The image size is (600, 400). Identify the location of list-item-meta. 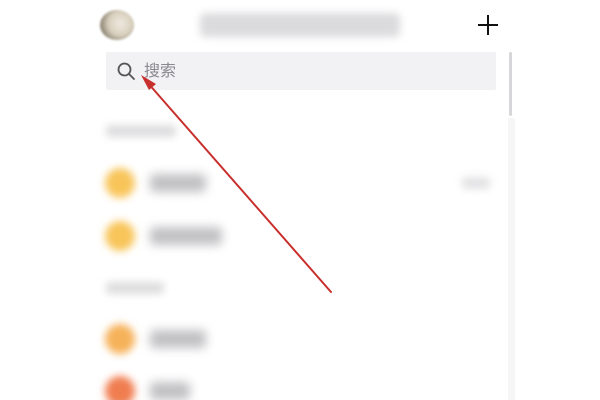
(476, 183).